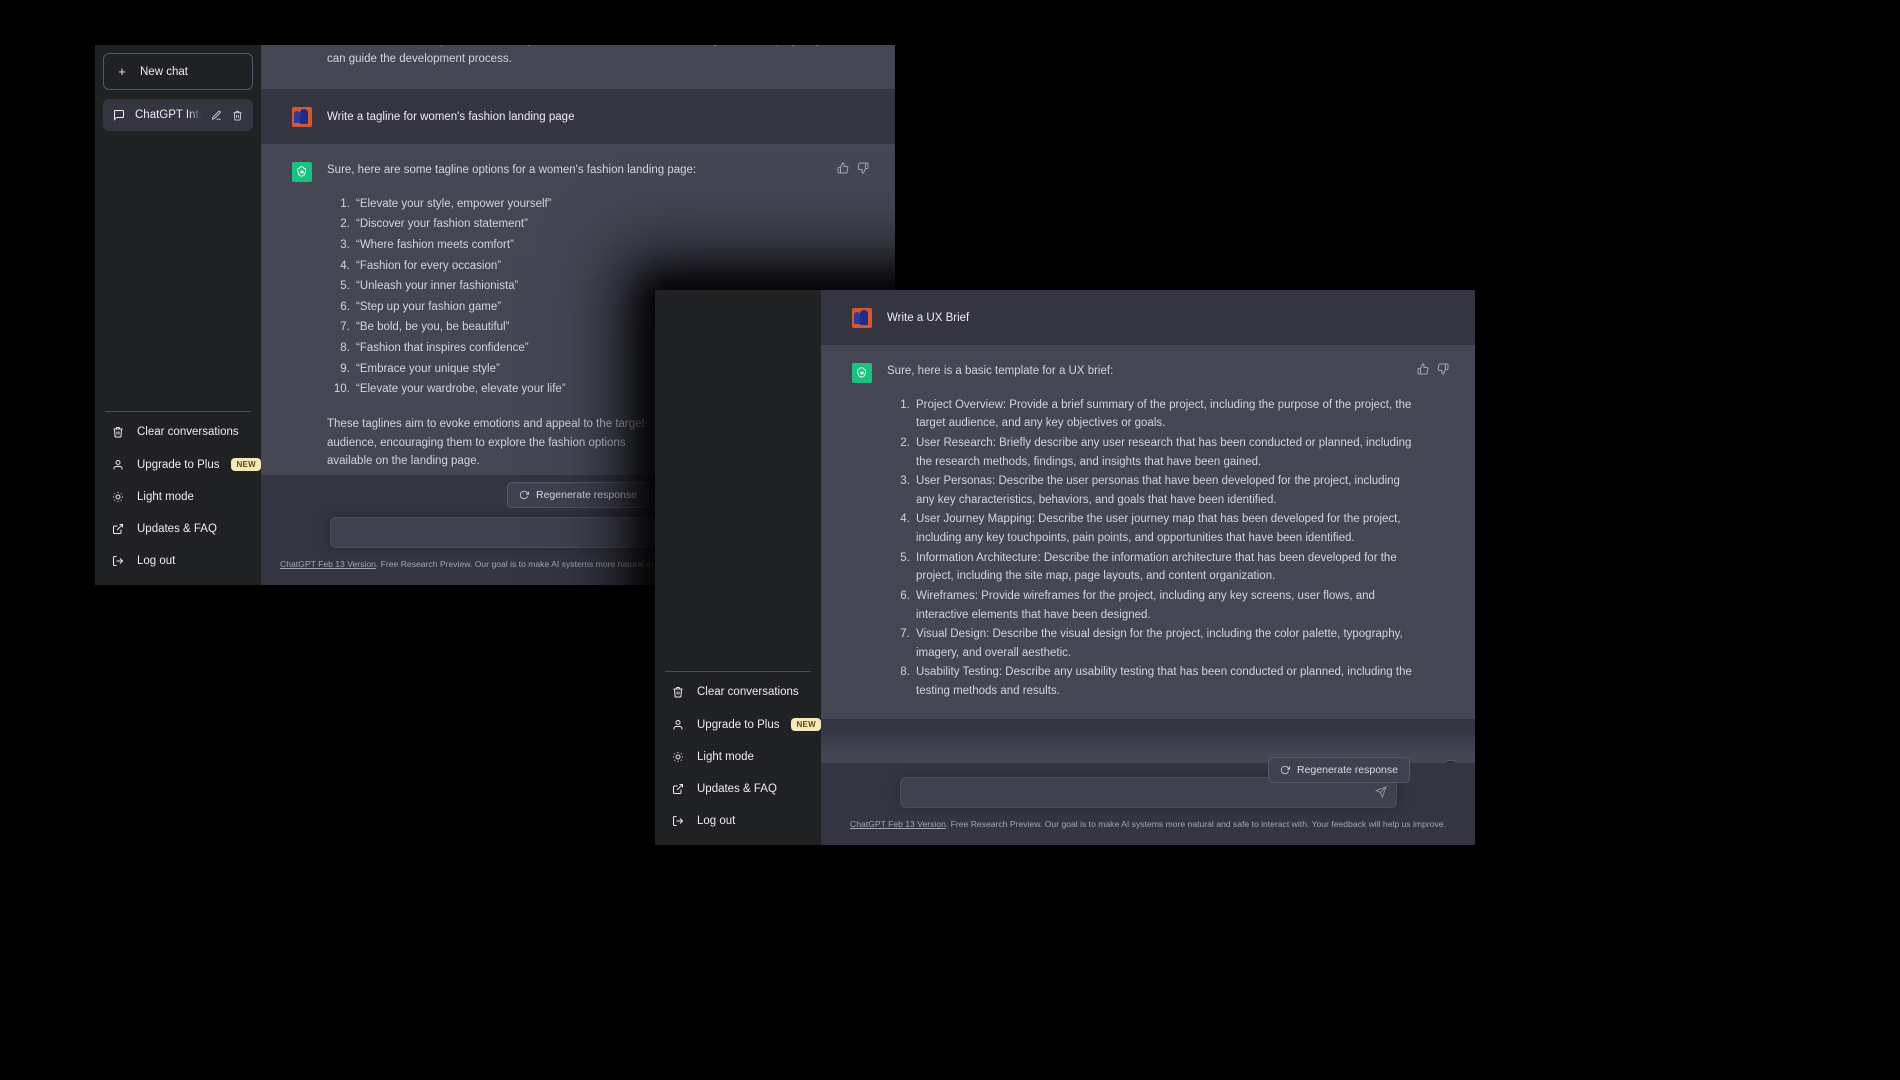 Image resolution: width=1900 pixels, height=1080 pixels. What do you see at coordinates (738, 671) in the screenshot?
I see `sidebar-divider-front` at bounding box center [738, 671].